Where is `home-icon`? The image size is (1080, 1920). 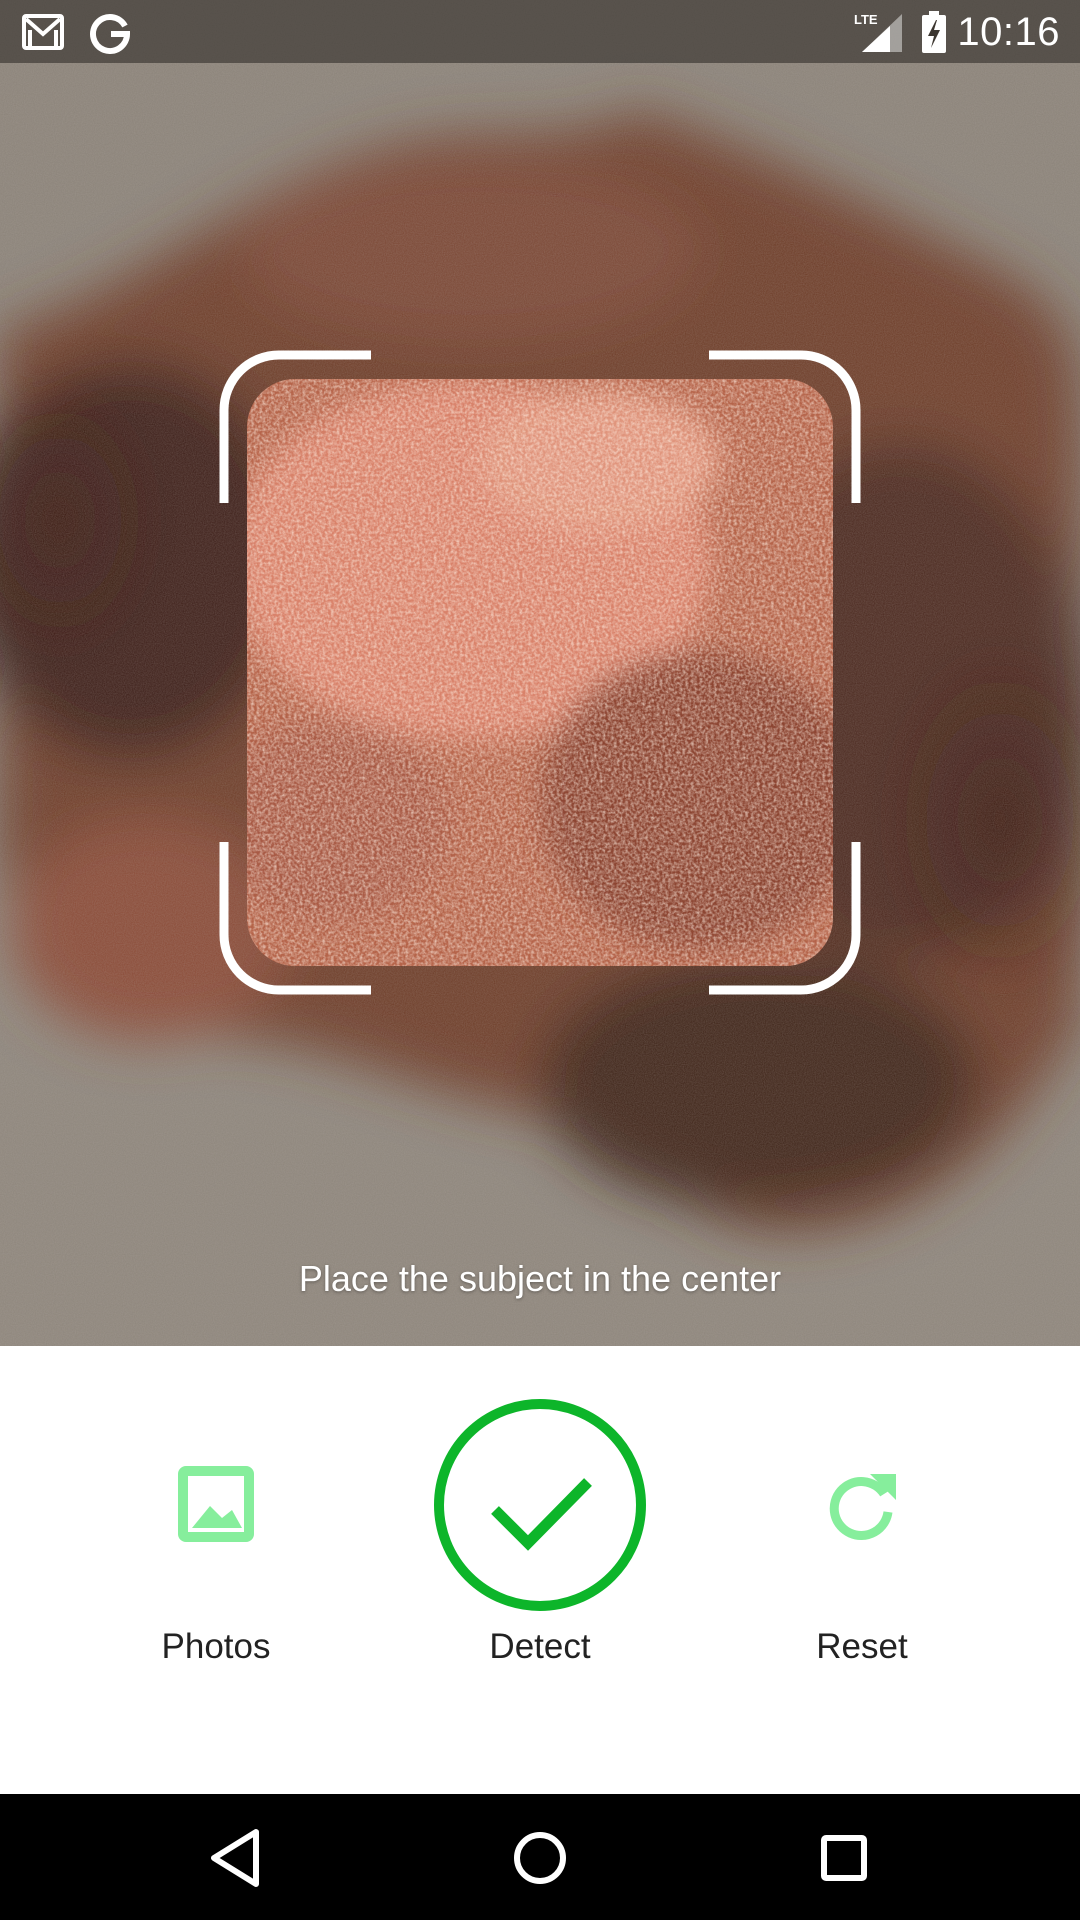 home-icon is located at coordinates (540, 1858).